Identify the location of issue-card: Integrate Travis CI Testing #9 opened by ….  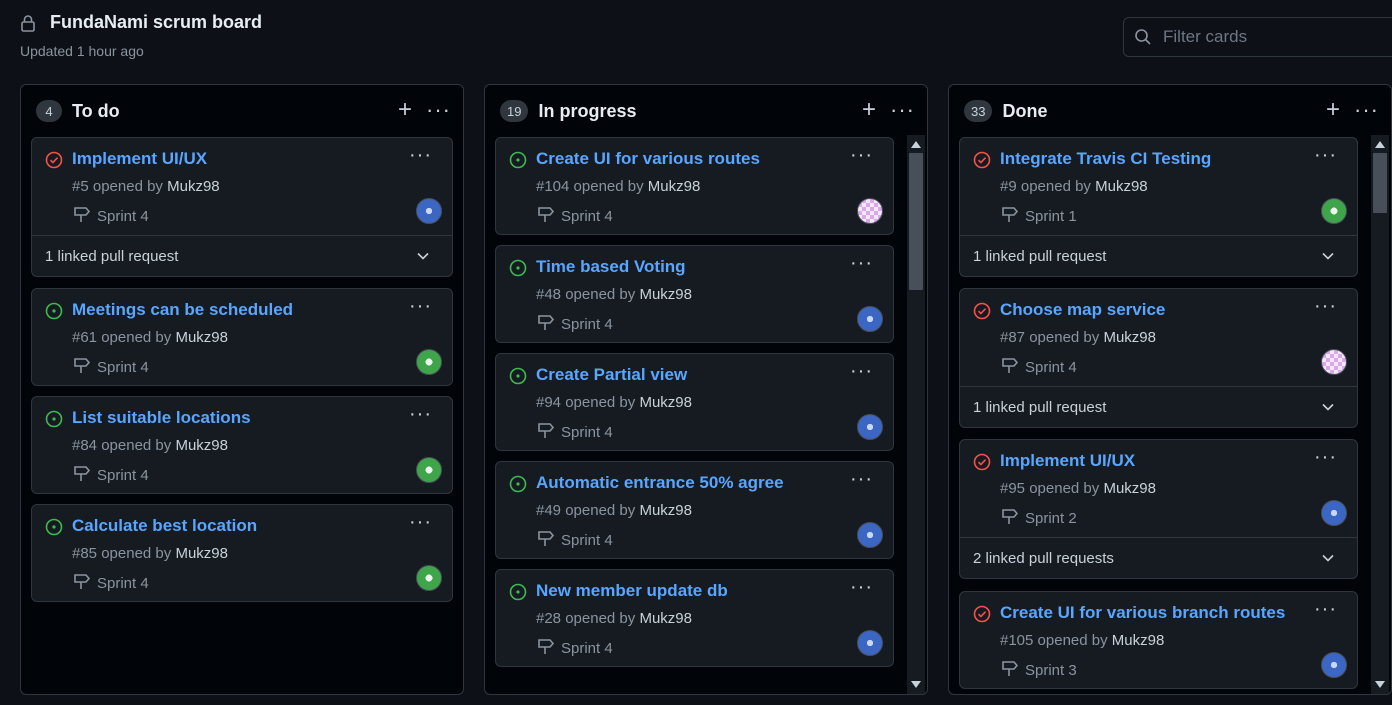
(1158, 207).